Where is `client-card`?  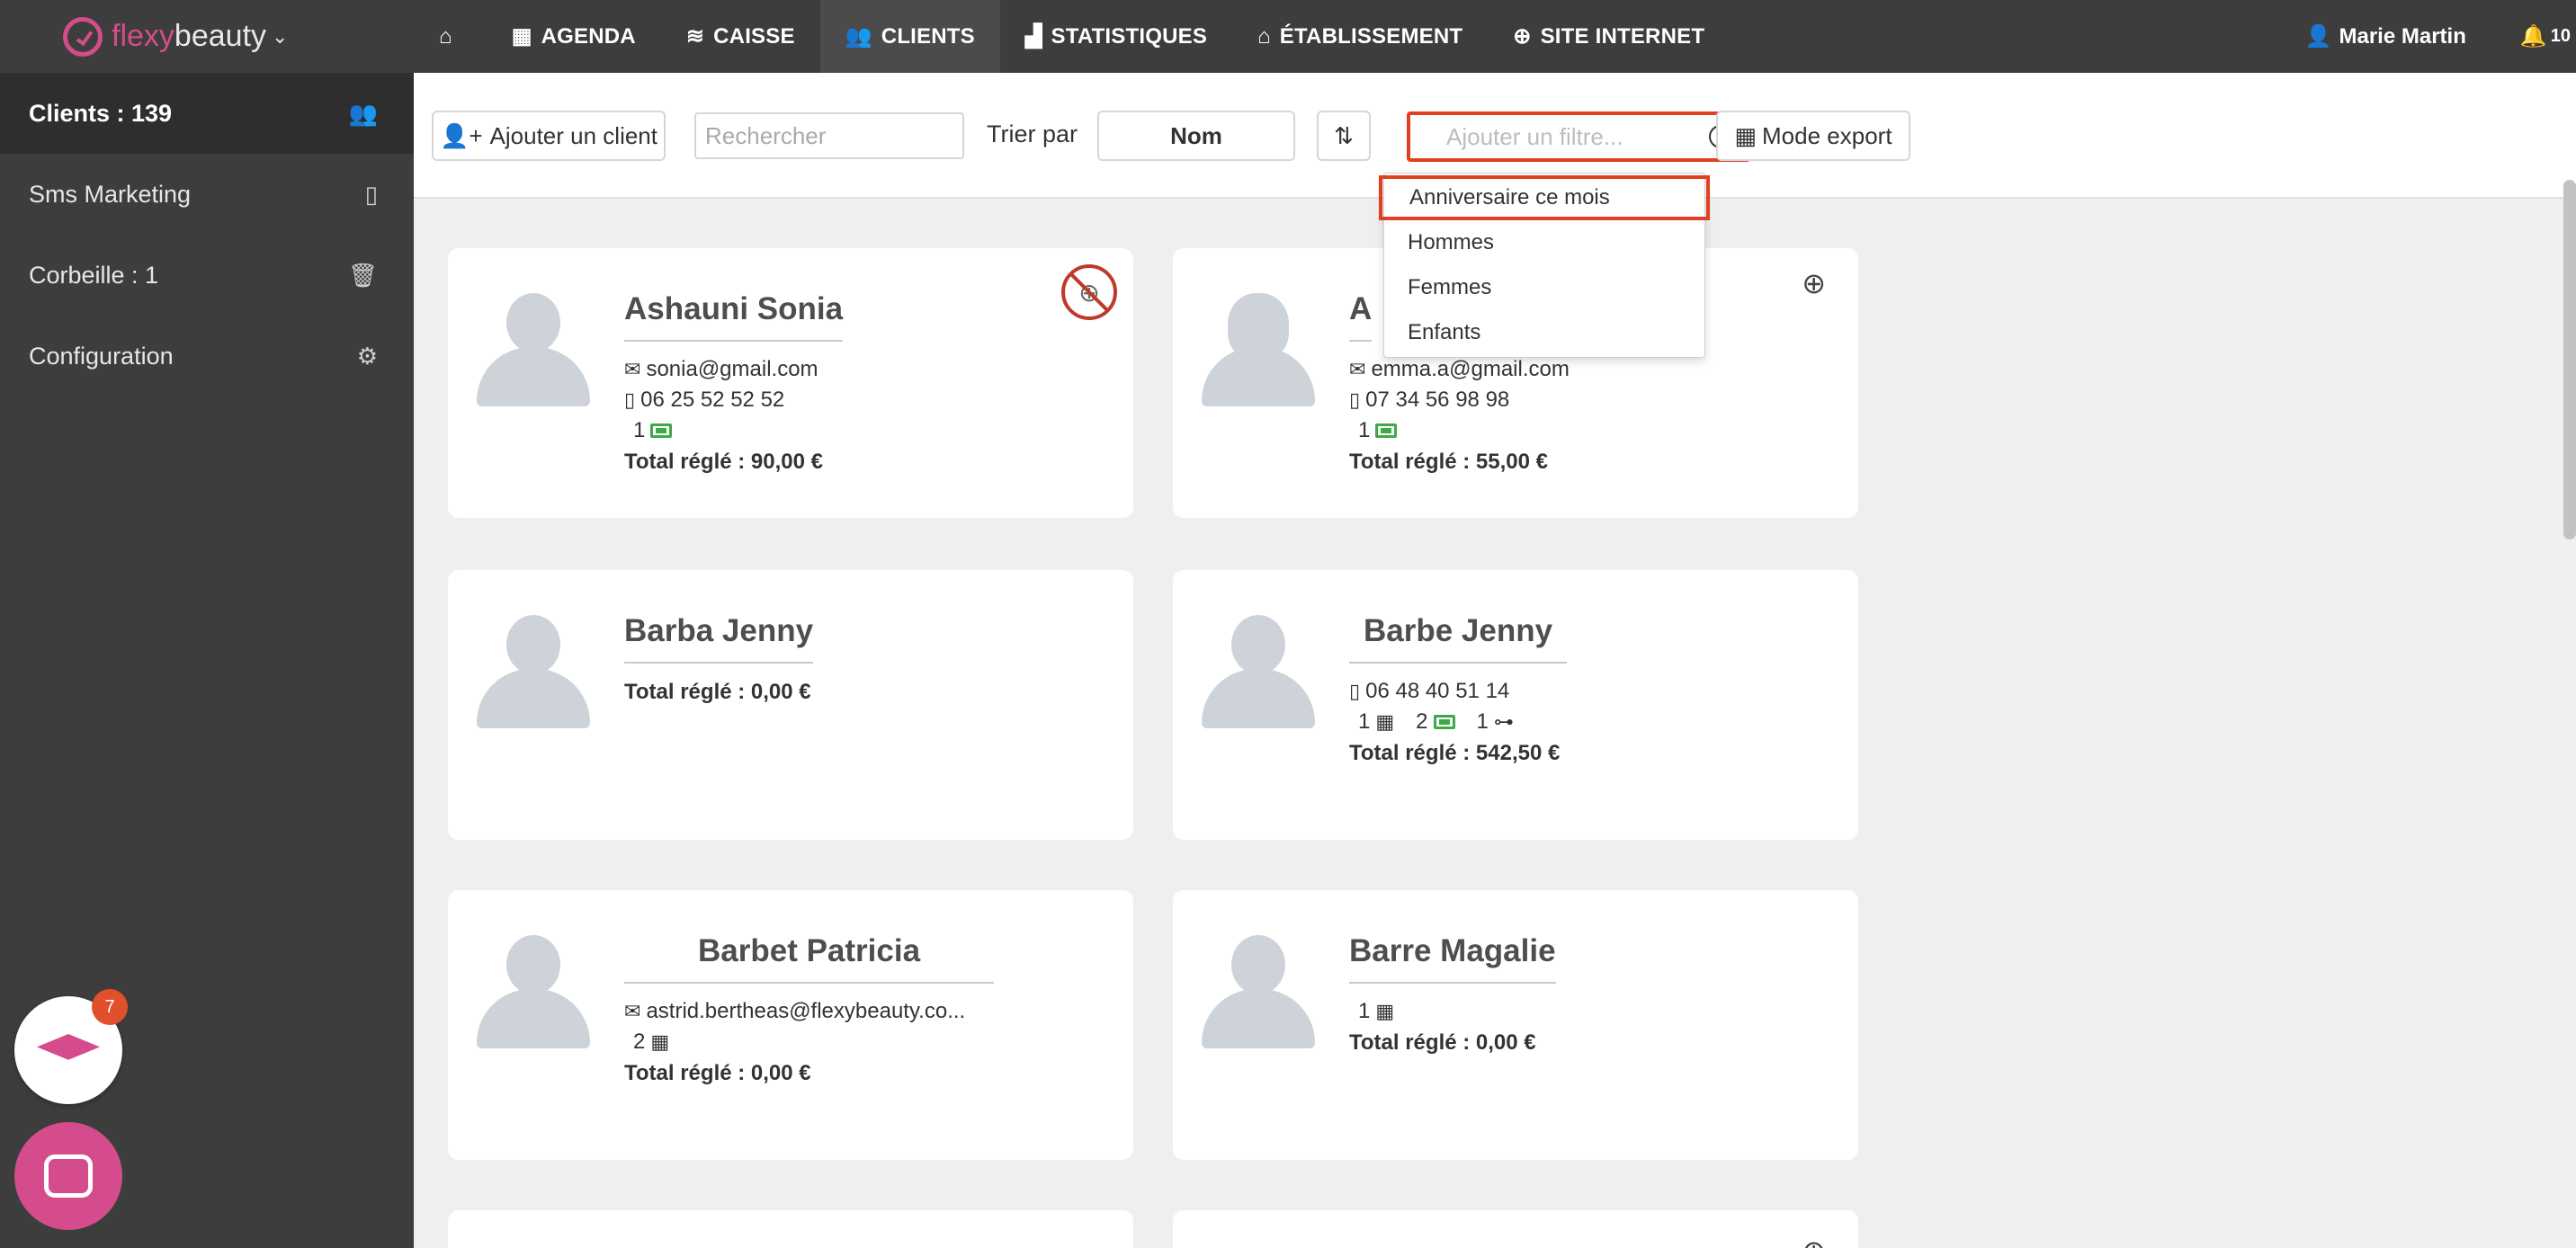
client-card is located at coordinates (790, 1229).